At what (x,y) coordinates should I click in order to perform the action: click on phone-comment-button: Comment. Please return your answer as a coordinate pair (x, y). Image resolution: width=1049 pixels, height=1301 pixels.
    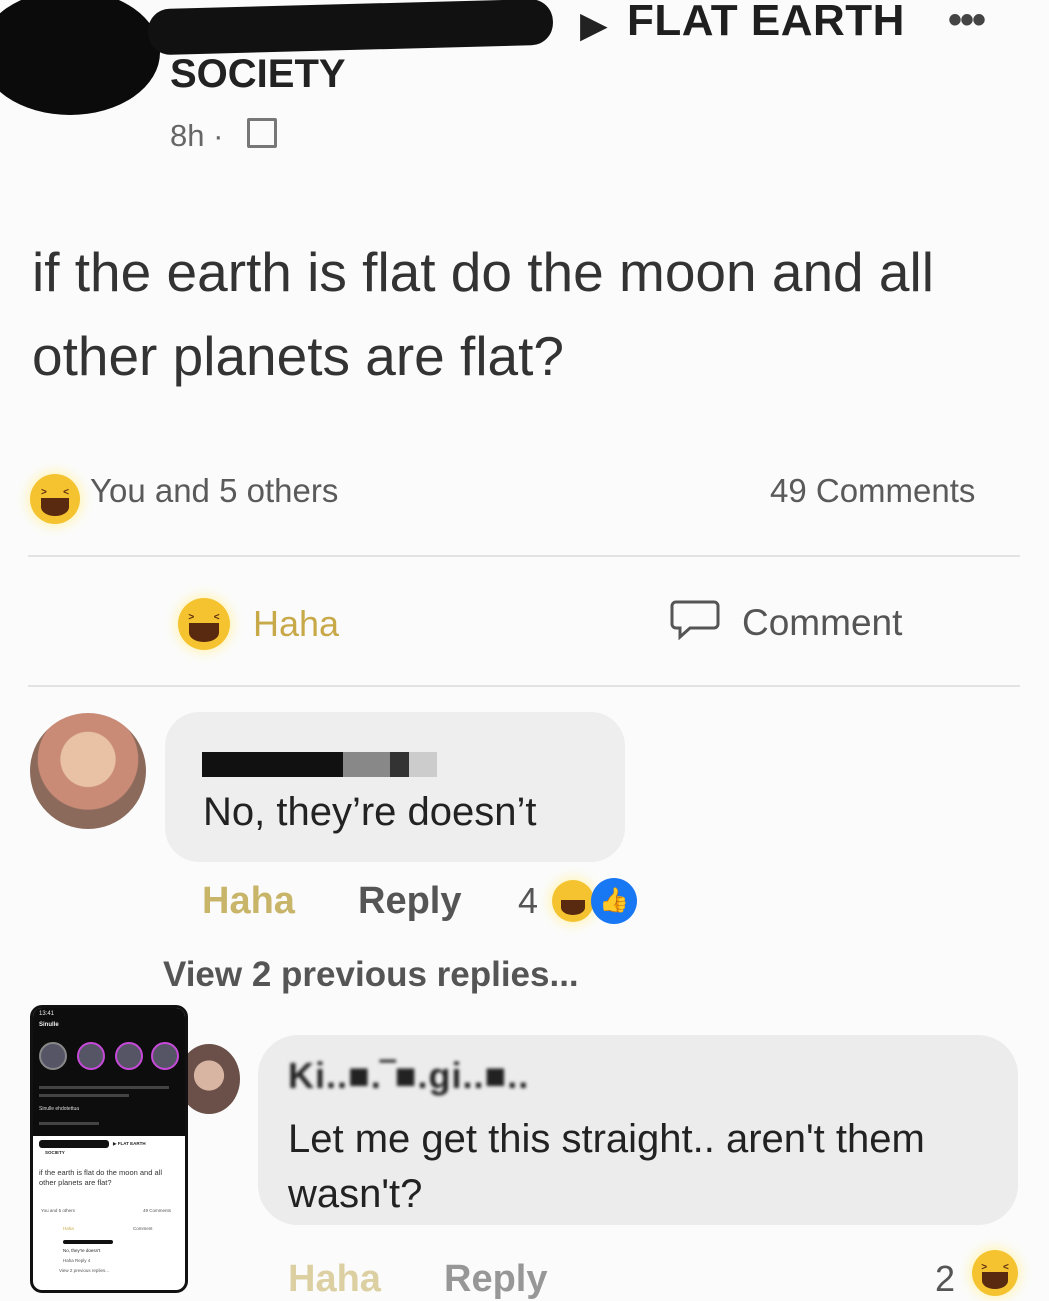
    Looking at the image, I should click on (143, 1228).